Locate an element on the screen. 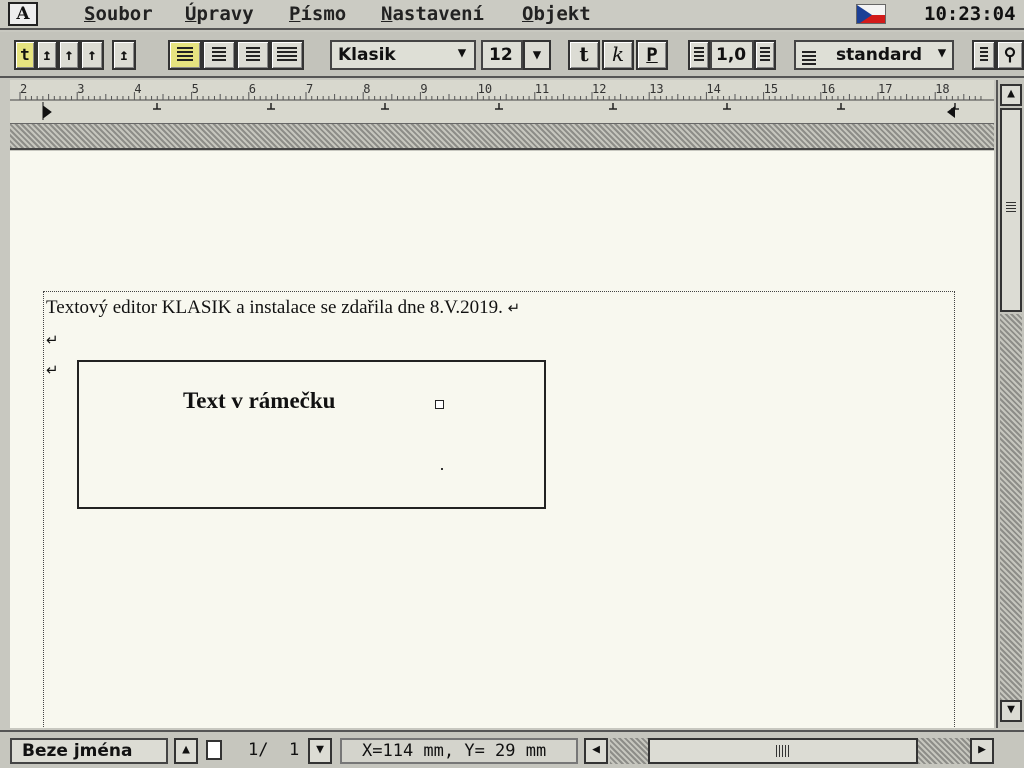 The width and height of the screenshot is (1024, 768). ruler-label: 2 is located at coordinates (23, 89).